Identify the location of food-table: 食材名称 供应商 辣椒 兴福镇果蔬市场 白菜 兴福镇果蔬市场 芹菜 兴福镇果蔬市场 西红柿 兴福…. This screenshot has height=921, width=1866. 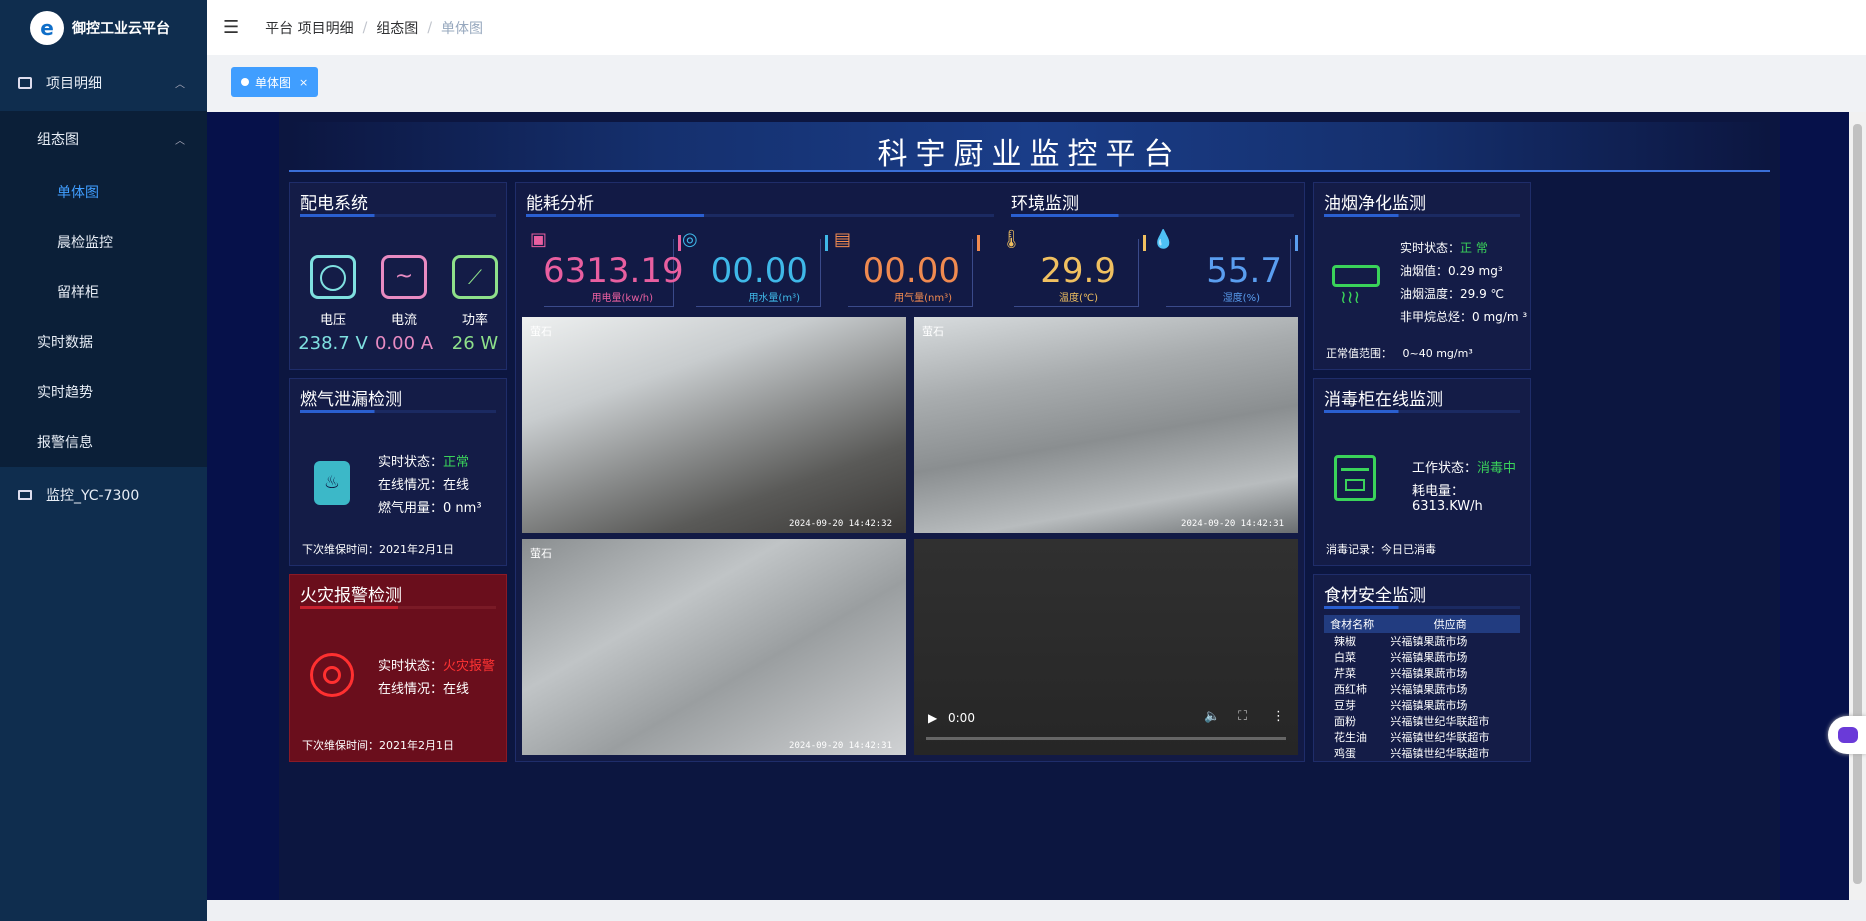
(1422, 688).